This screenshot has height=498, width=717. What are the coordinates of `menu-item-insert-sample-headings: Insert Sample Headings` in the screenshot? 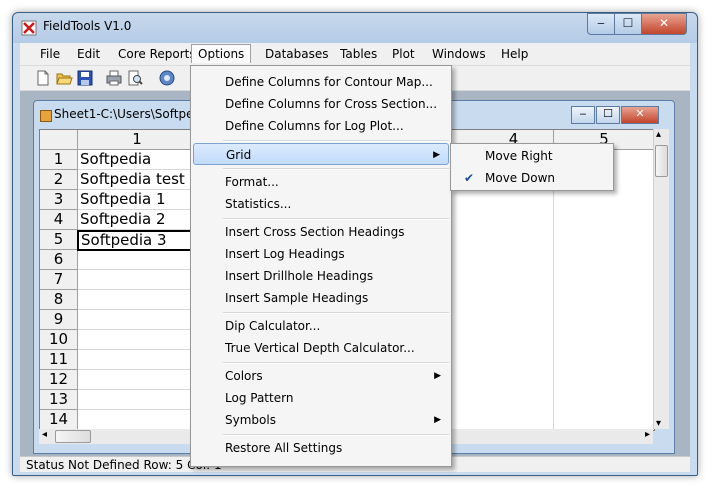 It's located at (321, 298).